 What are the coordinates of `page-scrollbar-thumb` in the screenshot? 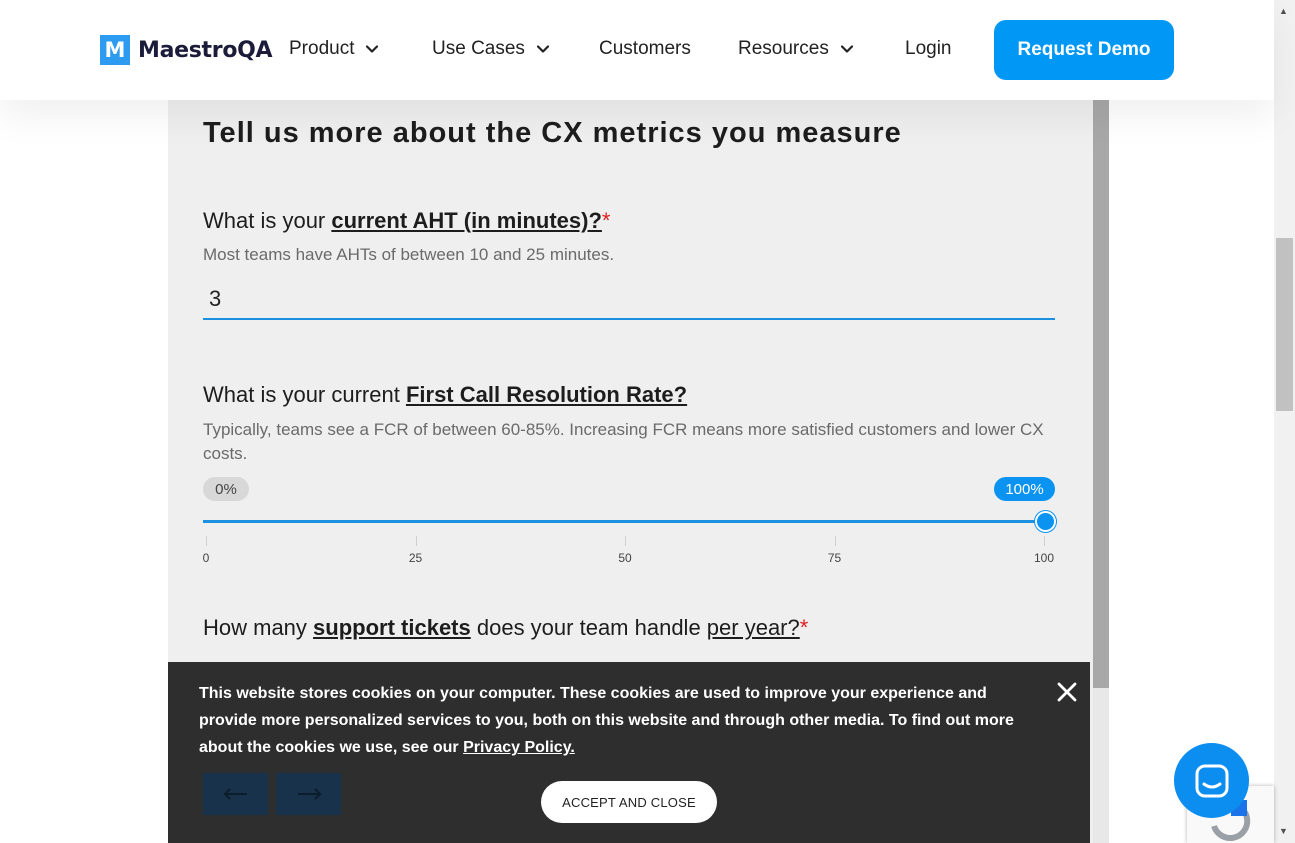 It's located at (1284, 324).